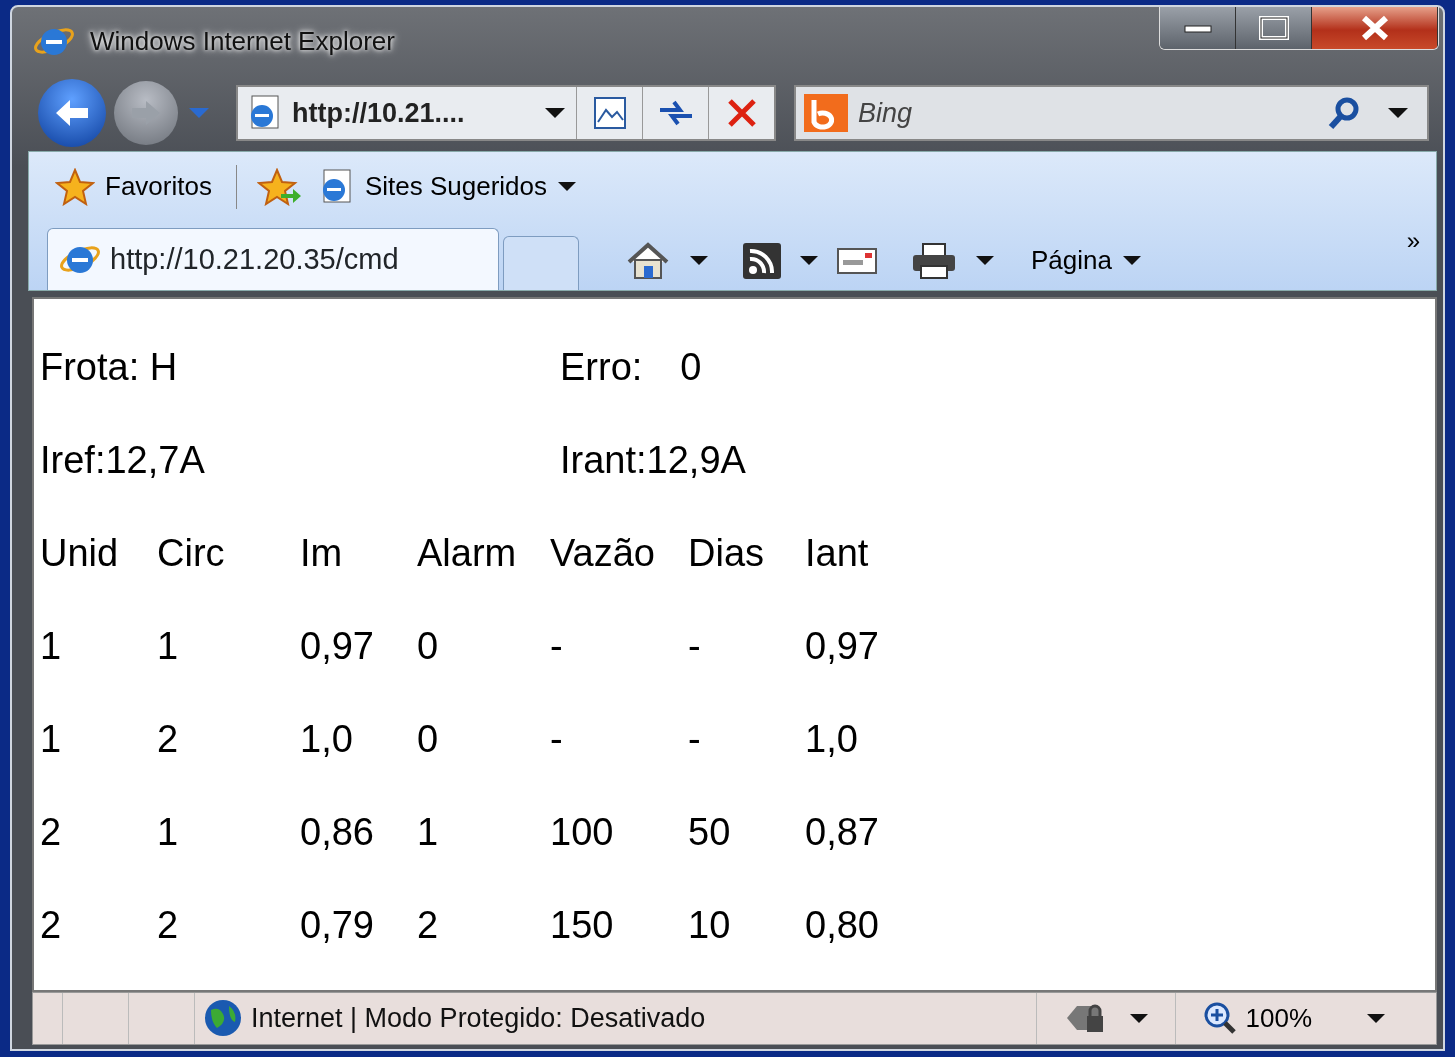 The width and height of the screenshot is (1455, 1057). What do you see at coordinates (710, 925) in the screenshot?
I see `table-cell-text: 10` at bounding box center [710, 925].